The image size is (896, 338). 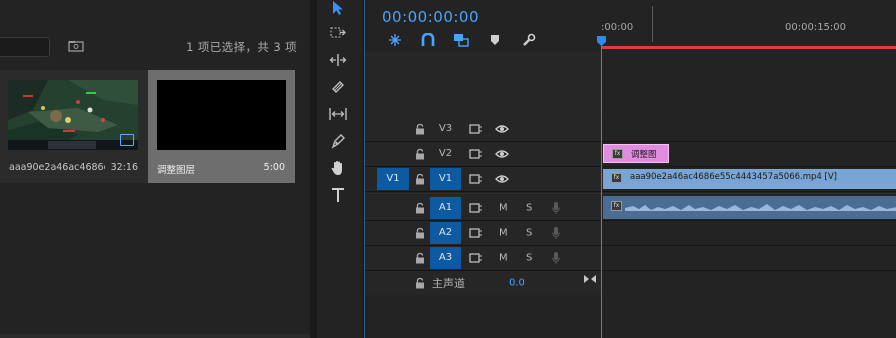 I want to click on track-bottom-spacer, so click(x=630, y=317).